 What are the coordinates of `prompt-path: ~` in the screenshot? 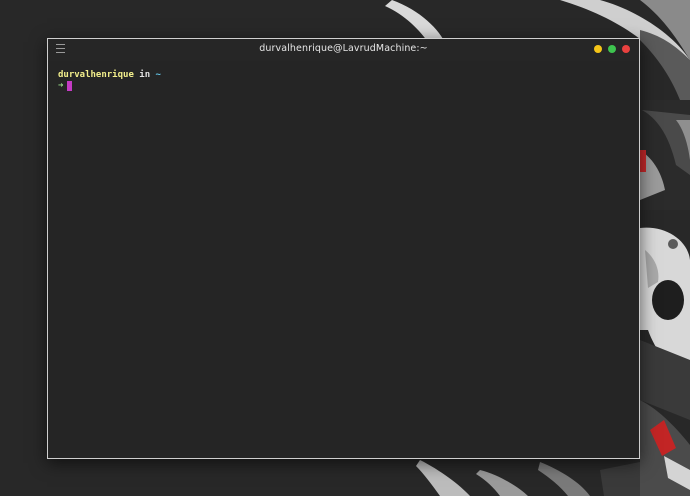 It's located at (158, 75).